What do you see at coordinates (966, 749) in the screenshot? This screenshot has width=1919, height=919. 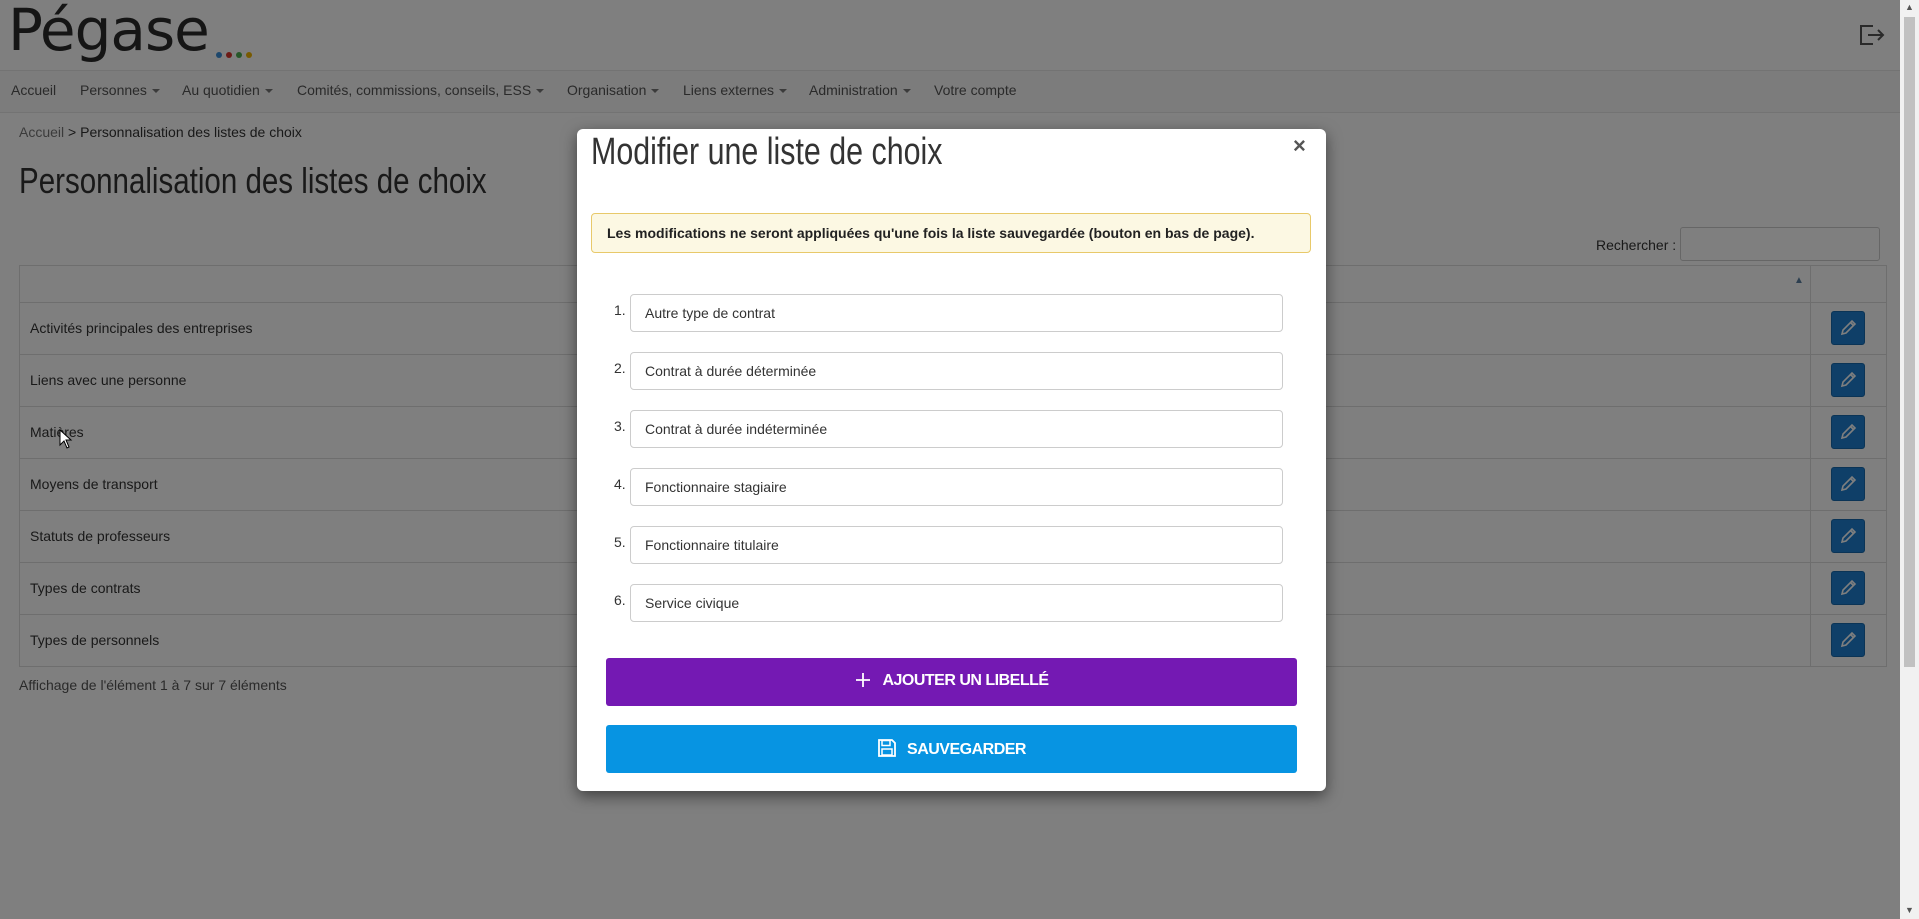 I see `save-label-text: SAUVEGARDER` at bounding box center [966, 749].